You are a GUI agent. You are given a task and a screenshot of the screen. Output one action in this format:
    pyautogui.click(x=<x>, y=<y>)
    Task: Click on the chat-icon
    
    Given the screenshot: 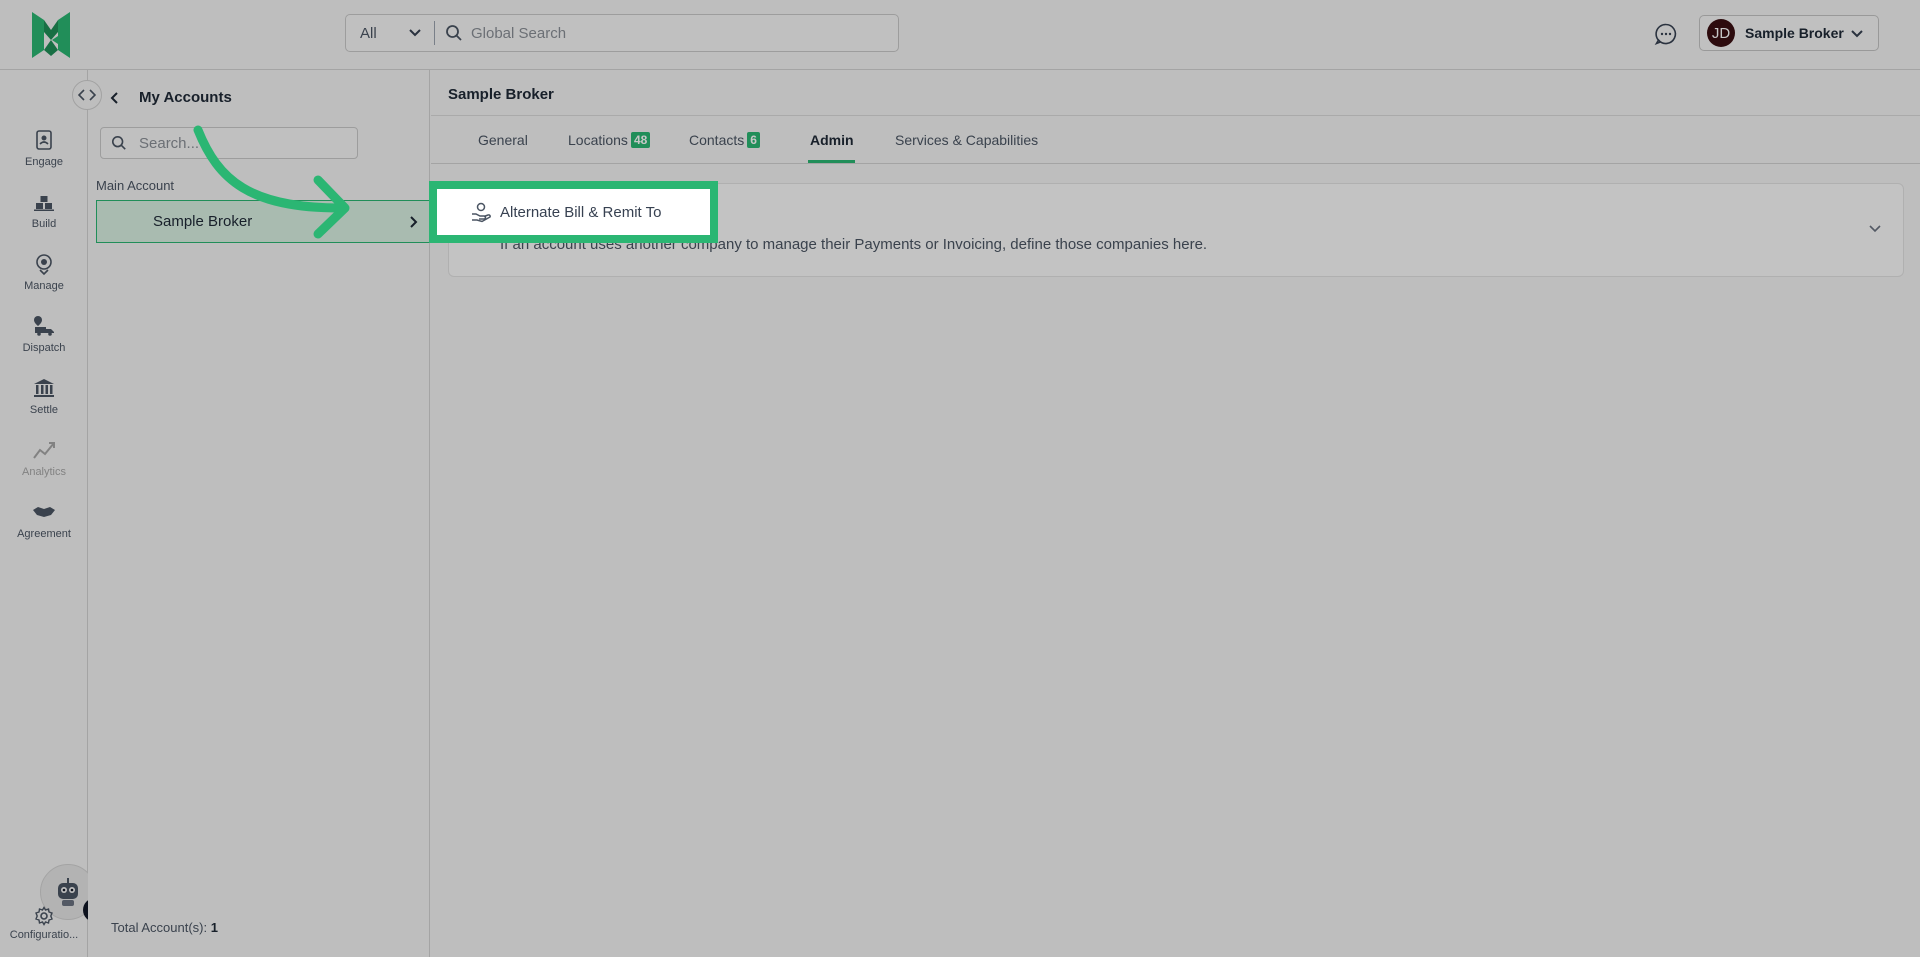 What is the action you would take?
    pyautogui.click(x=1666, y=34)
    